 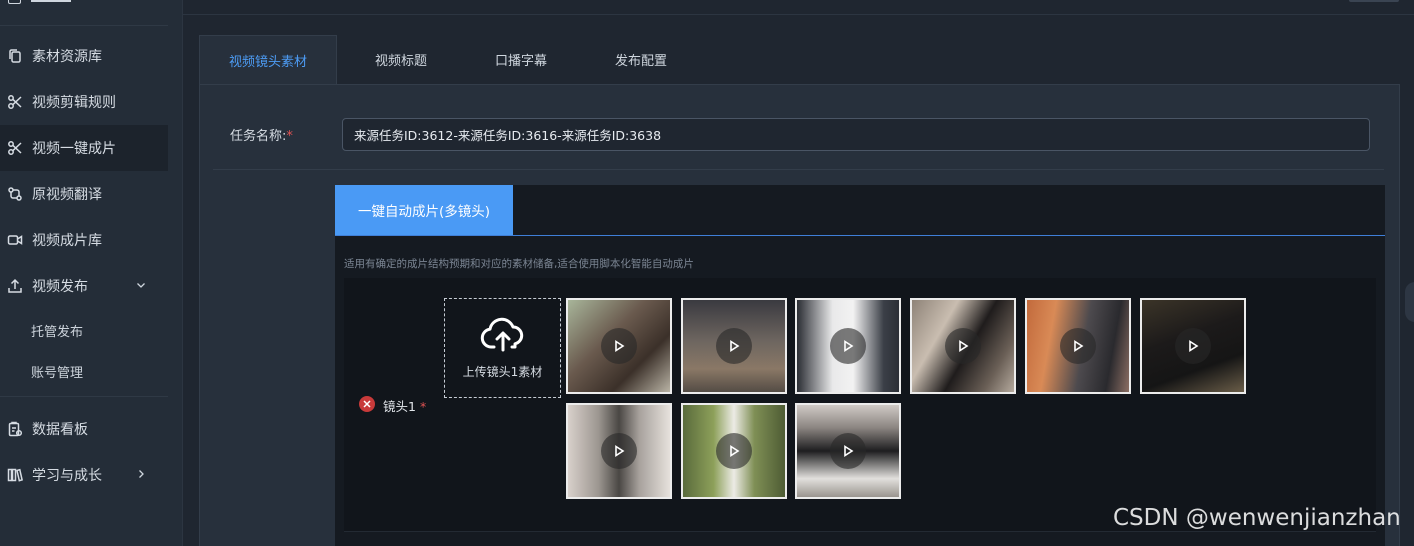 I want to click on translate-icon, so click(x=15, y=194).